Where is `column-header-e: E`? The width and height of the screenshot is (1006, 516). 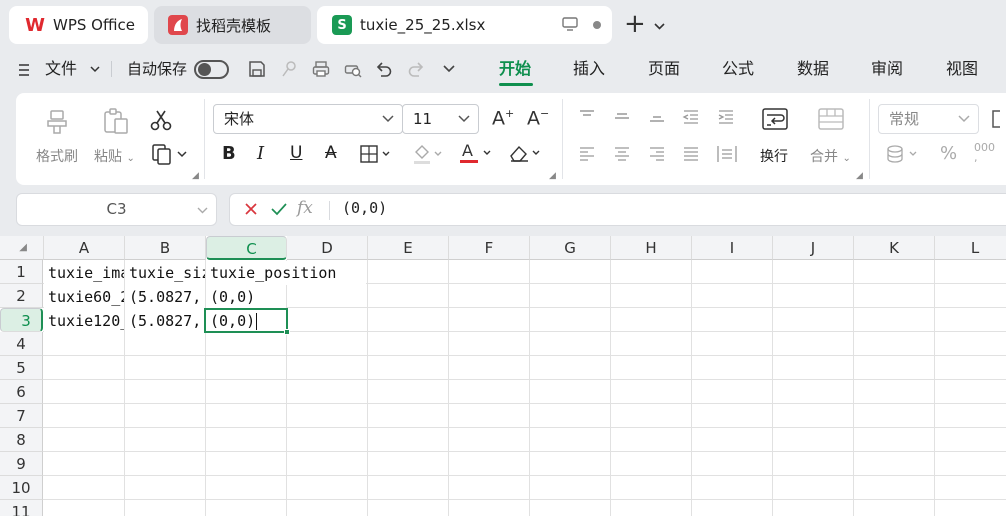 column-header-e: E is located at coordinates (408, 248).